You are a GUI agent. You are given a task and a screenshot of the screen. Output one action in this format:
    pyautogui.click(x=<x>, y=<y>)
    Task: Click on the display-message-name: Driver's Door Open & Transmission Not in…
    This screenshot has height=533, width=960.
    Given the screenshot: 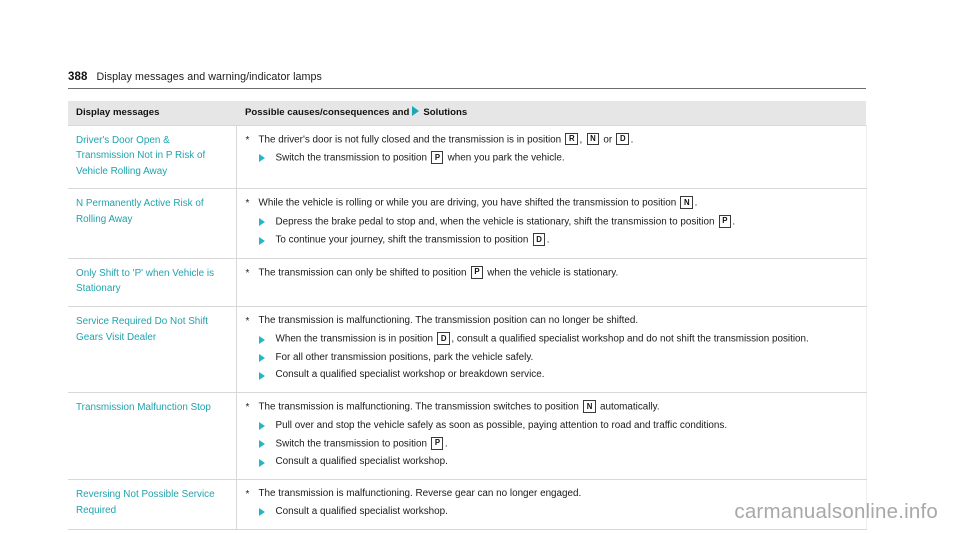 What is the action you would take?
    pyautogui.click(x=141, y=155)
    